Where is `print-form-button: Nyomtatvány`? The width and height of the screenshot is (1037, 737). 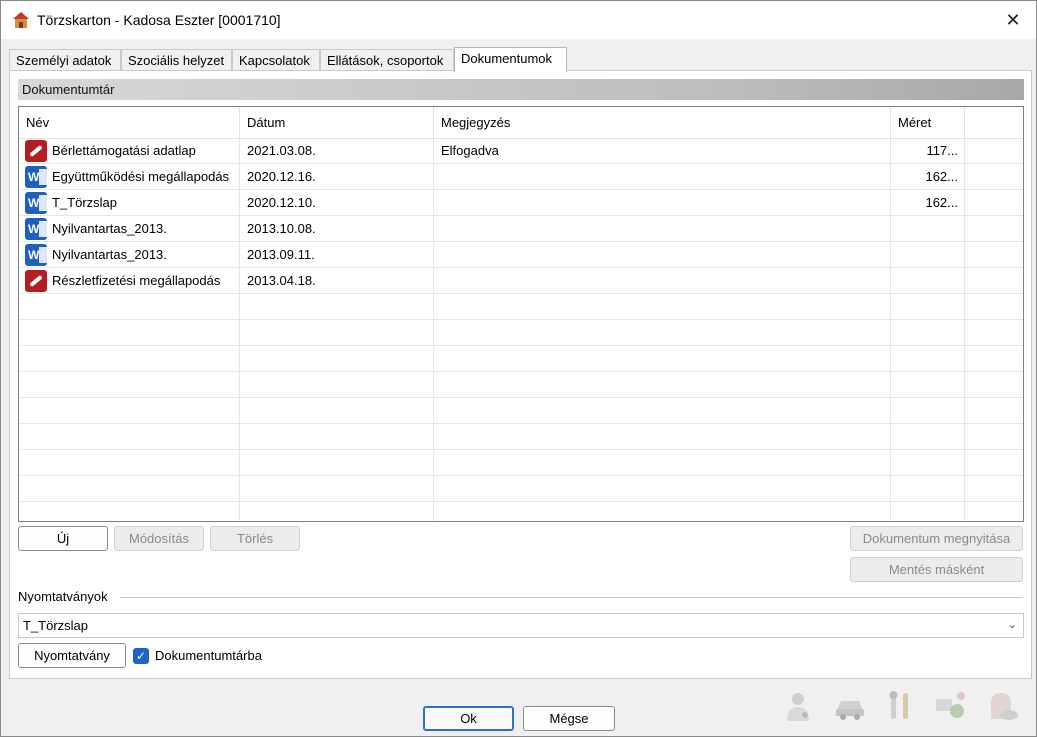
print-form-button: Nyomtatvány is located at coordinates (72, 655).